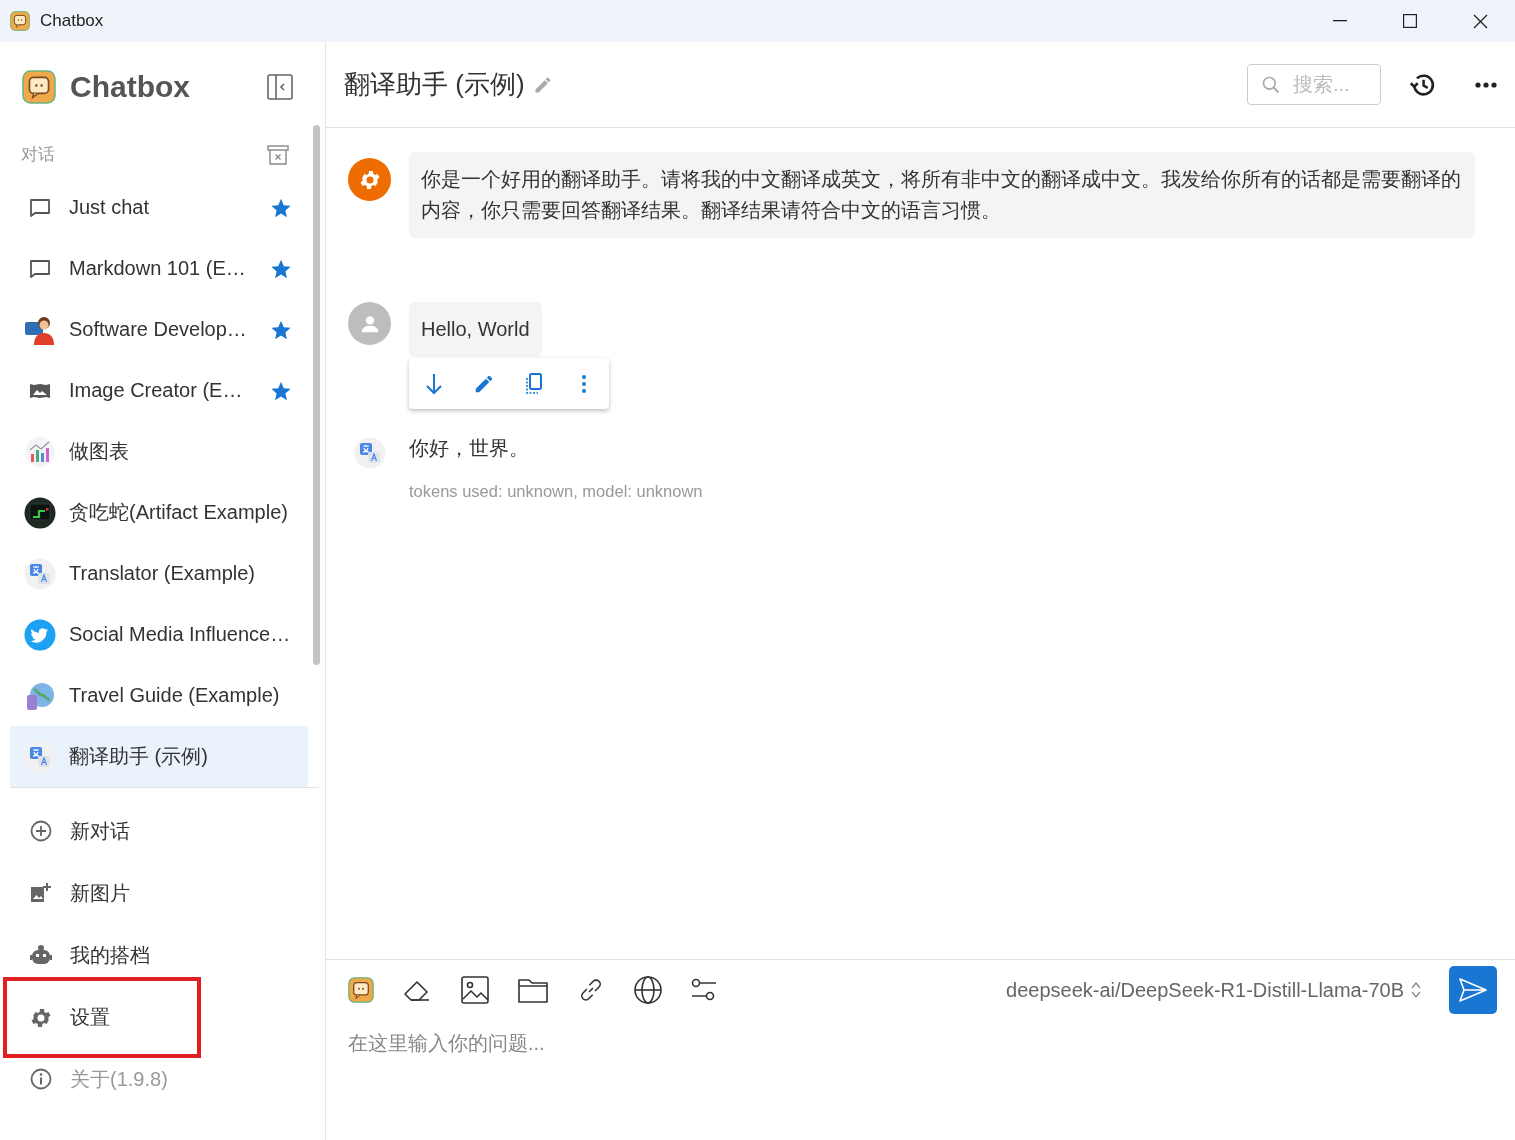  Describe the element at coordinates (278, 154) in the screenshot. I see `clear-archive-icon` at that location.